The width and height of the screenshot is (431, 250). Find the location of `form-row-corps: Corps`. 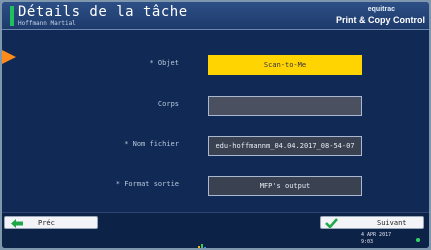

form-row-corps: Corps is located at coordinates (215, 106).